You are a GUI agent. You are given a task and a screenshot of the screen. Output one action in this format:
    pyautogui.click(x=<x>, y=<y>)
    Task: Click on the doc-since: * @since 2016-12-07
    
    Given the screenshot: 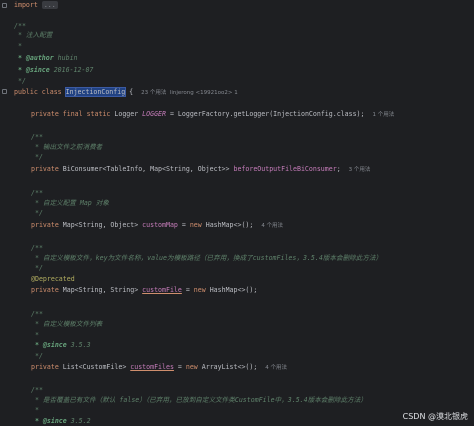 What is the action you would take?
    pyautogui.click(x=54, y=70)
    